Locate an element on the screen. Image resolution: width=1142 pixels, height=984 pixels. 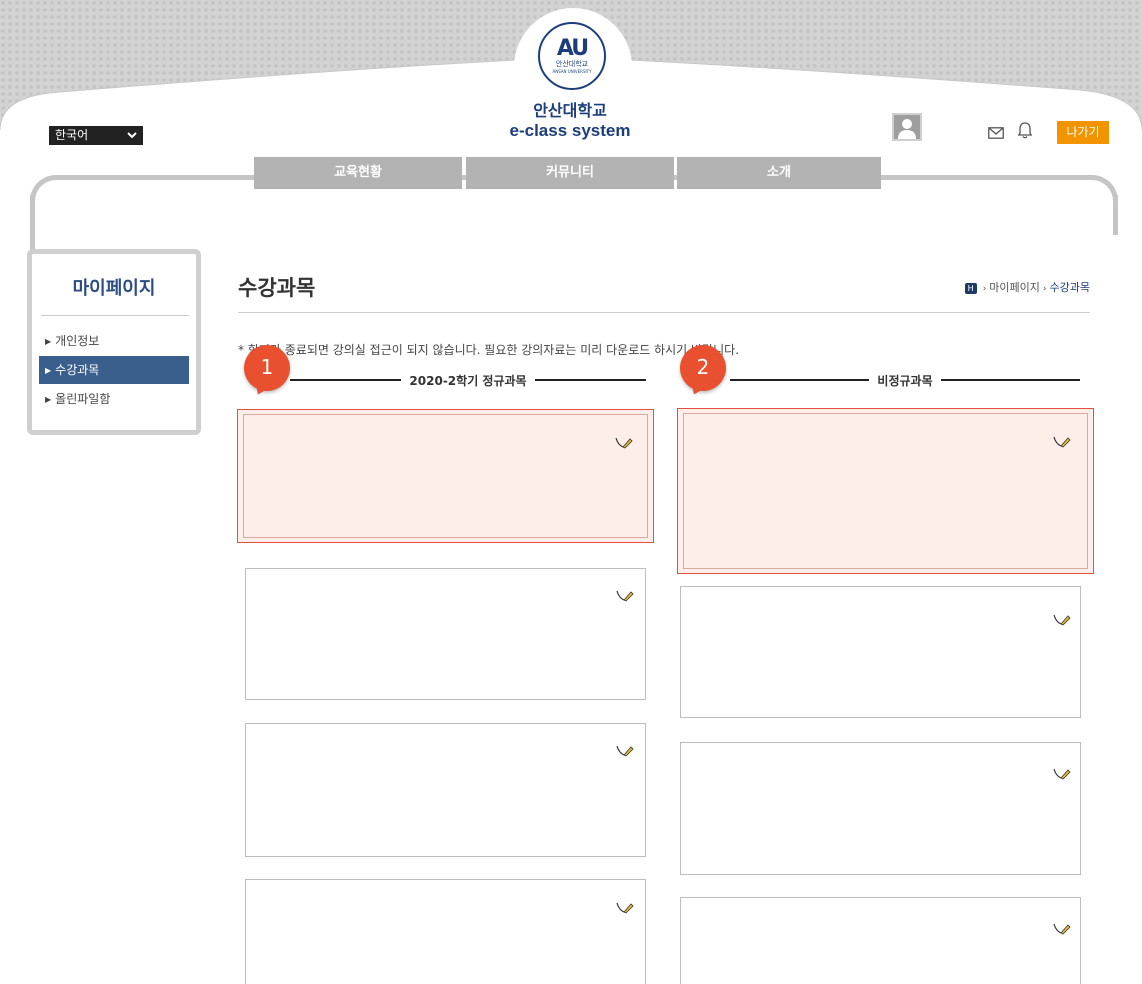
nav-frame-right is located at coordinates (1115, 215).